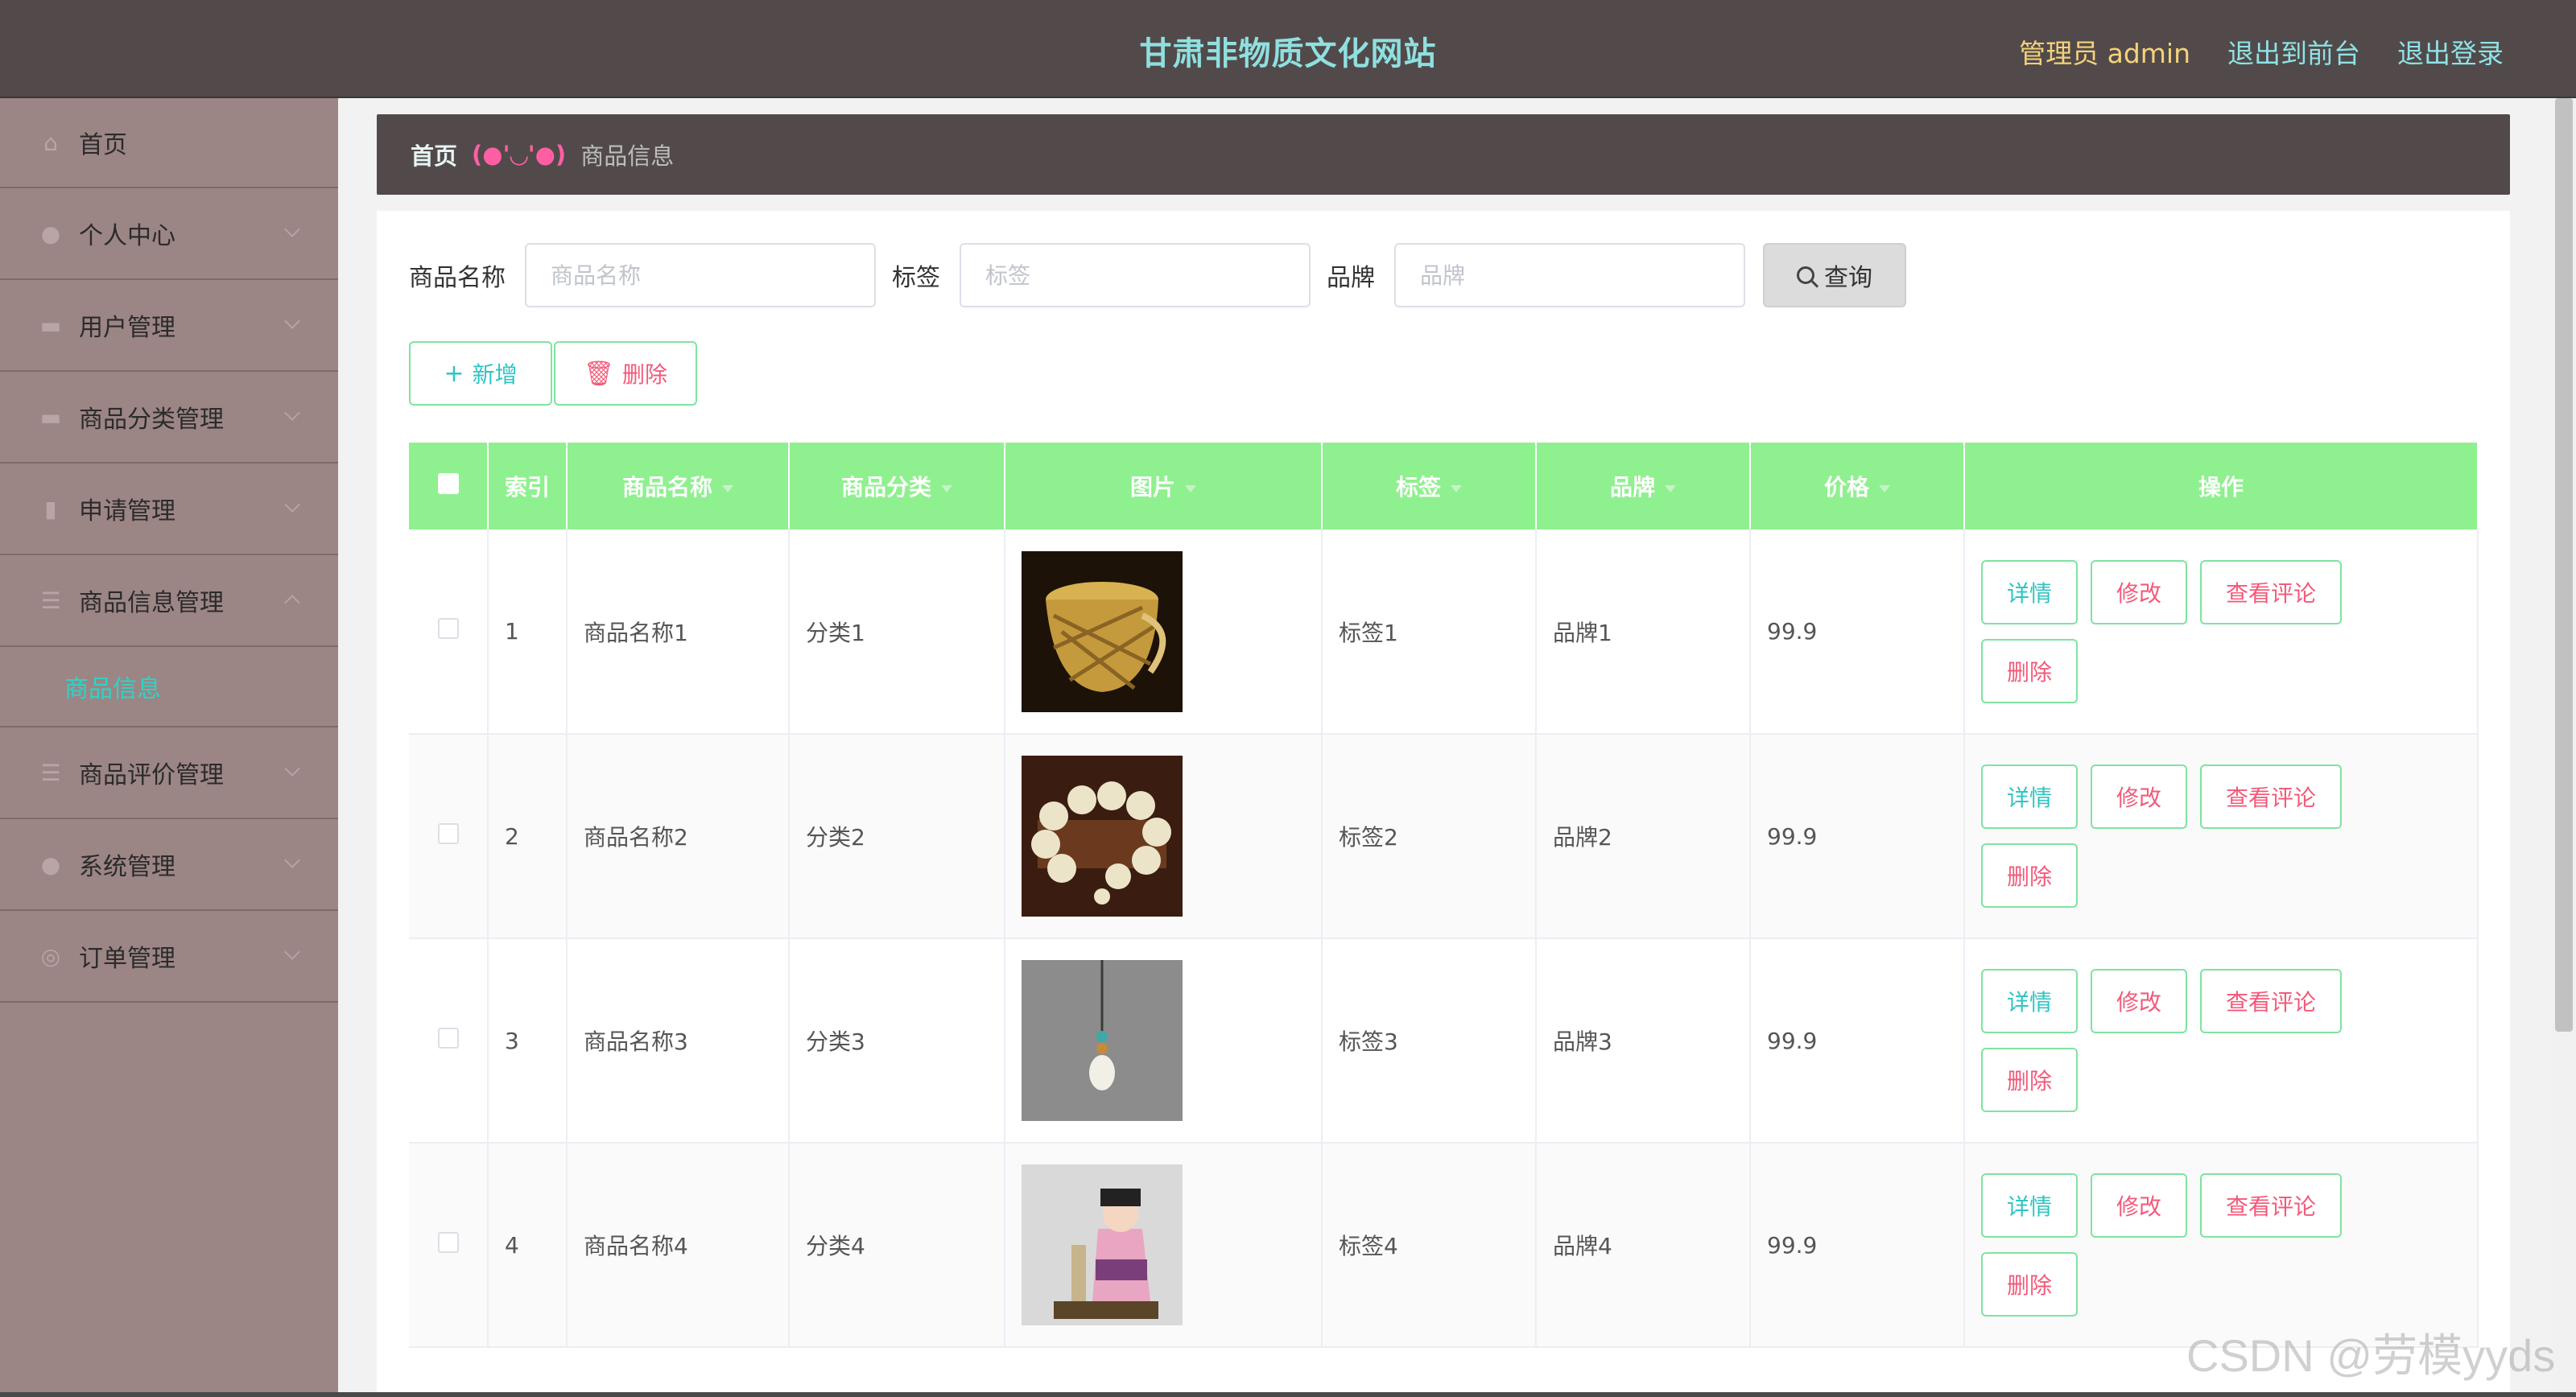 The width and height of the screenshot is (2576, 1397). What do you see at coordinates (169, 234) in the screenshot?
I see `sidebar-item-profile: ● 个人中心` at bounding box center [169, 234].